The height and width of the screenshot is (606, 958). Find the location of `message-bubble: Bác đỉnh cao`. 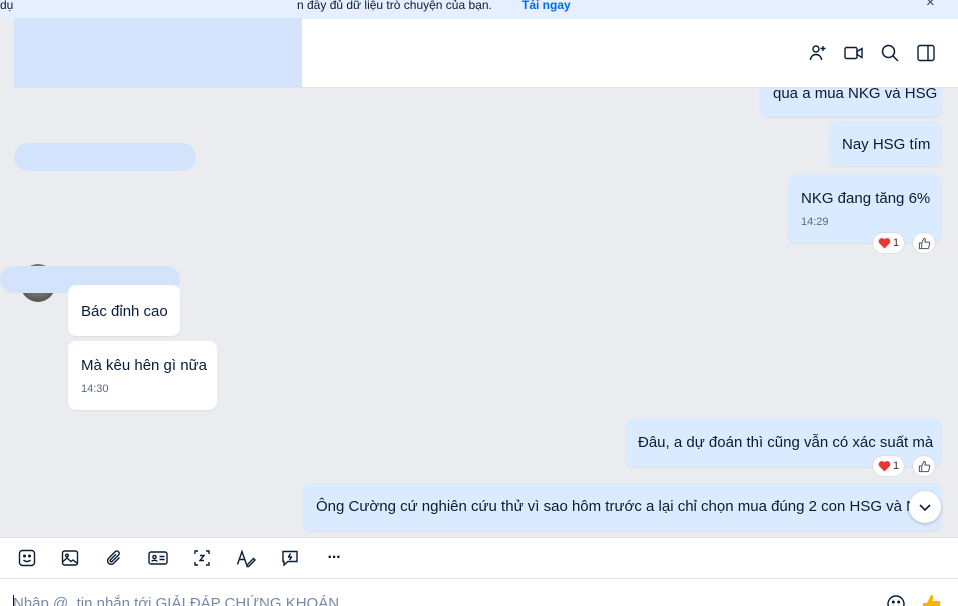

message-bubble: Bác đỉnh cao is located at coordinates (124, 310).